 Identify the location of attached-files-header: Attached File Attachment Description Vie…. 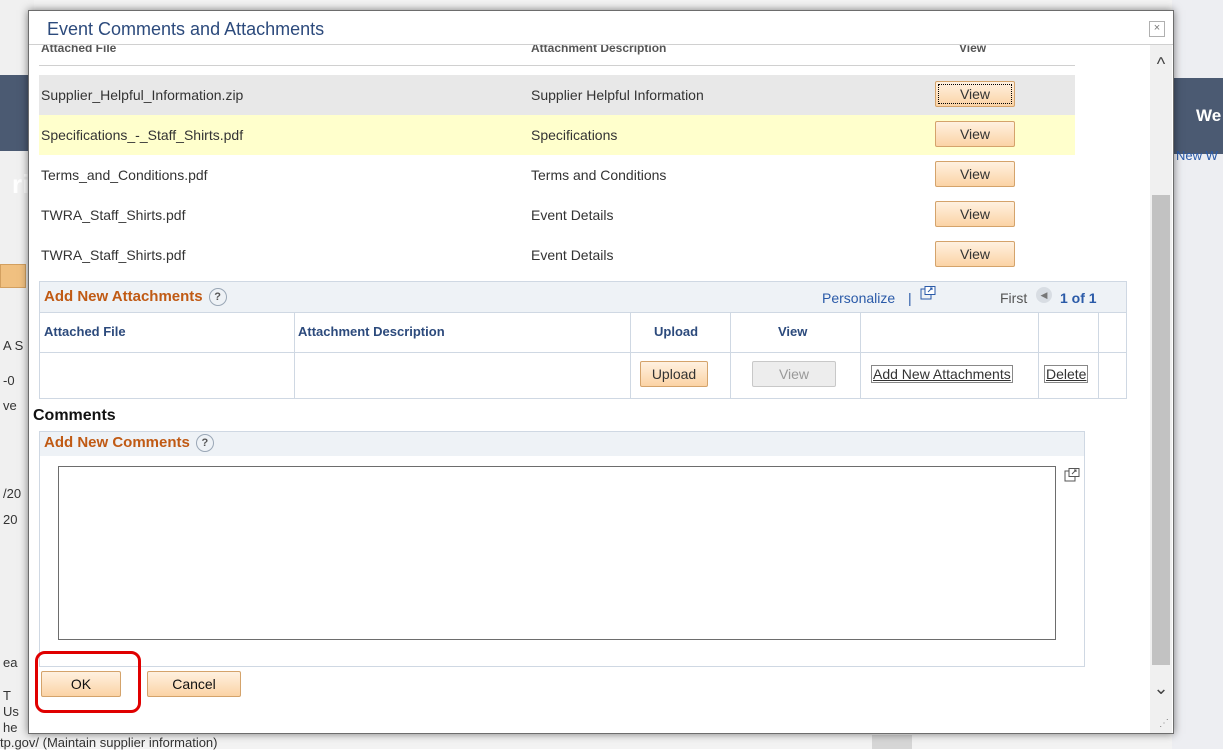
(557, 55).